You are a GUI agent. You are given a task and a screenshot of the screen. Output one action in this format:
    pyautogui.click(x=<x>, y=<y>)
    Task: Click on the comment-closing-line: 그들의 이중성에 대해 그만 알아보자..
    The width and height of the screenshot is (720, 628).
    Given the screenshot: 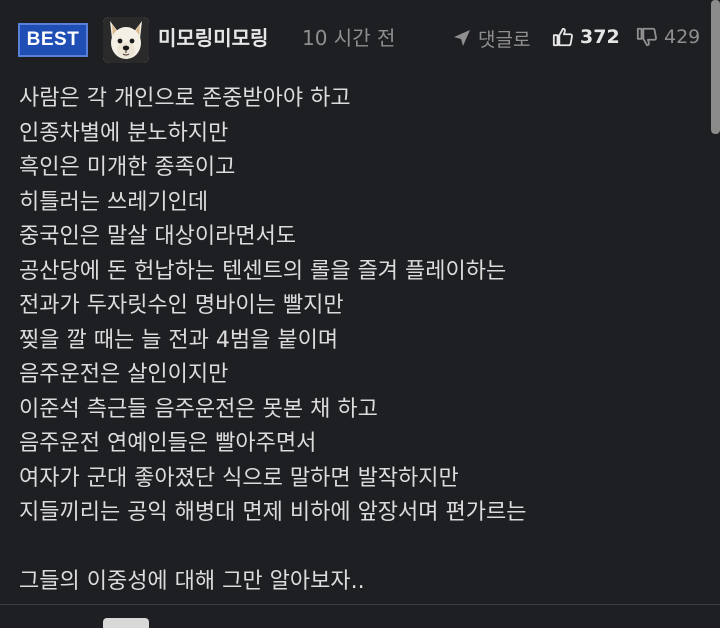 What is the action you would take?
    pyautogui.click(x=192, y=581)
    